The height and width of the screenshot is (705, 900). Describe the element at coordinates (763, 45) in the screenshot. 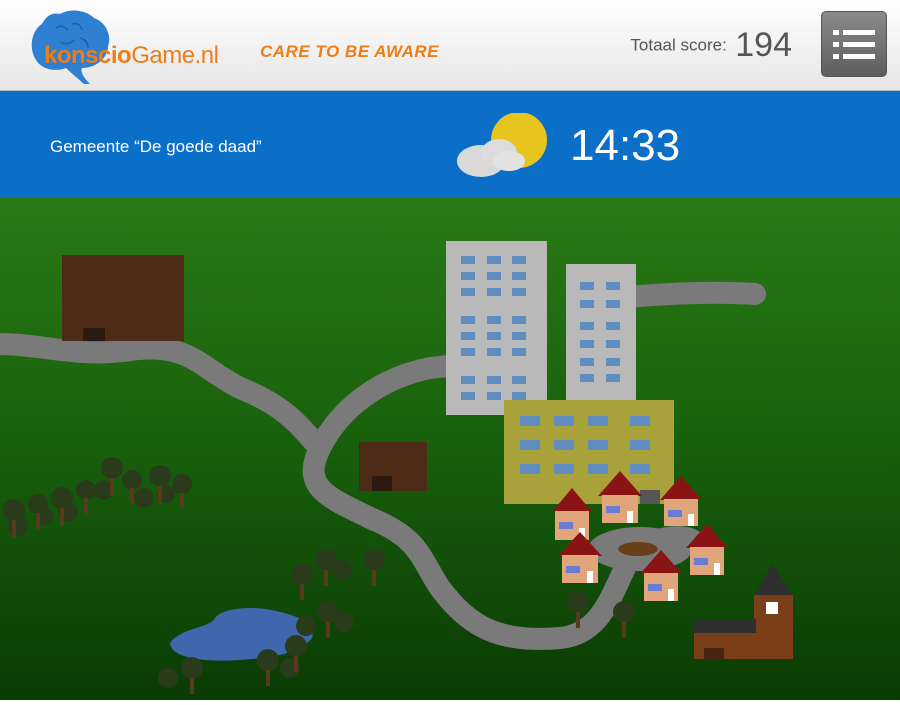

I see `score-value: 194` at that location.